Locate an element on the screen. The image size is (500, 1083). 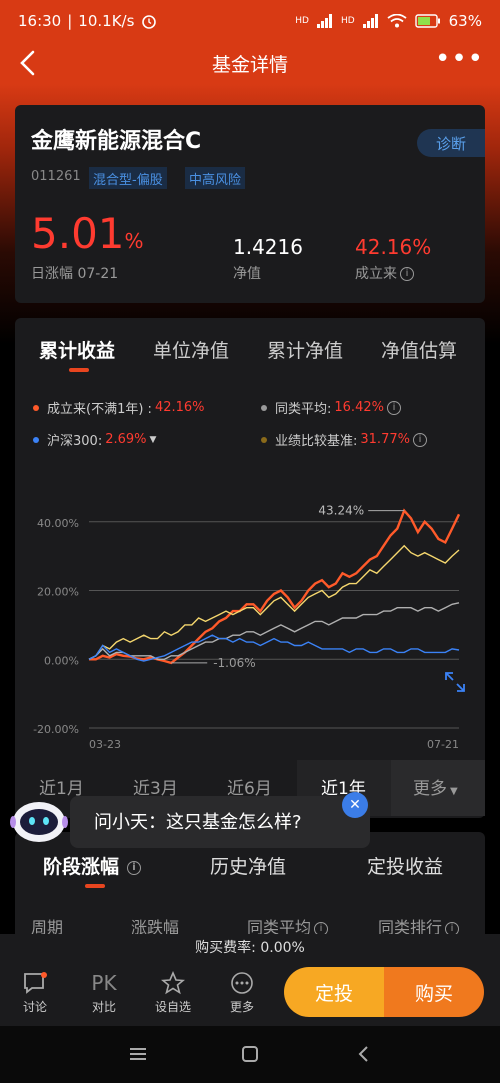
y-tick-label: 20.00% is located at coordinates (58, 592).